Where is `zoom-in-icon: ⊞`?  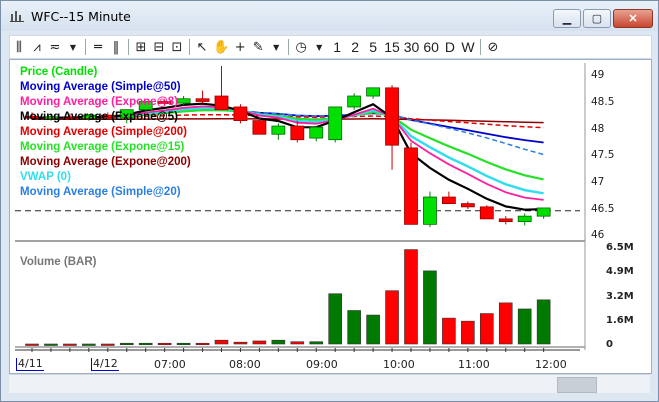 zoom-in-icon: ⊞ is located at coordinates (141, 47).